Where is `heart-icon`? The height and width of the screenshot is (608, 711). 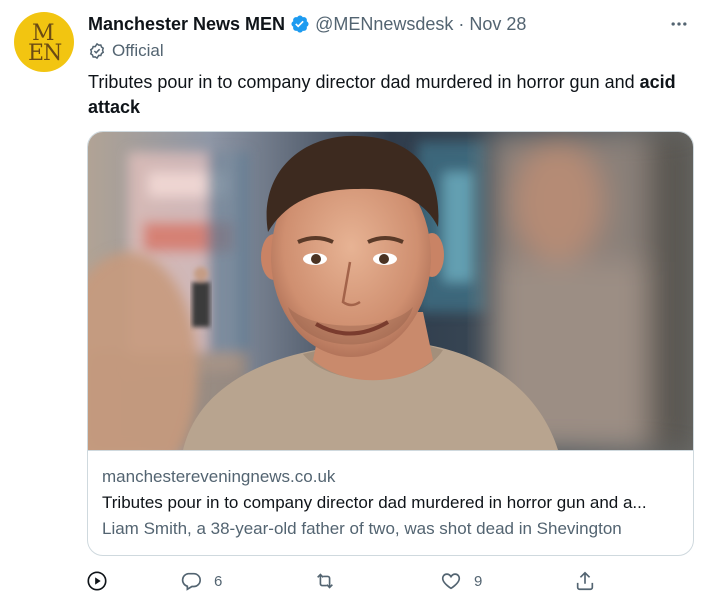
heart-icon is located at coordinates (451, 581).